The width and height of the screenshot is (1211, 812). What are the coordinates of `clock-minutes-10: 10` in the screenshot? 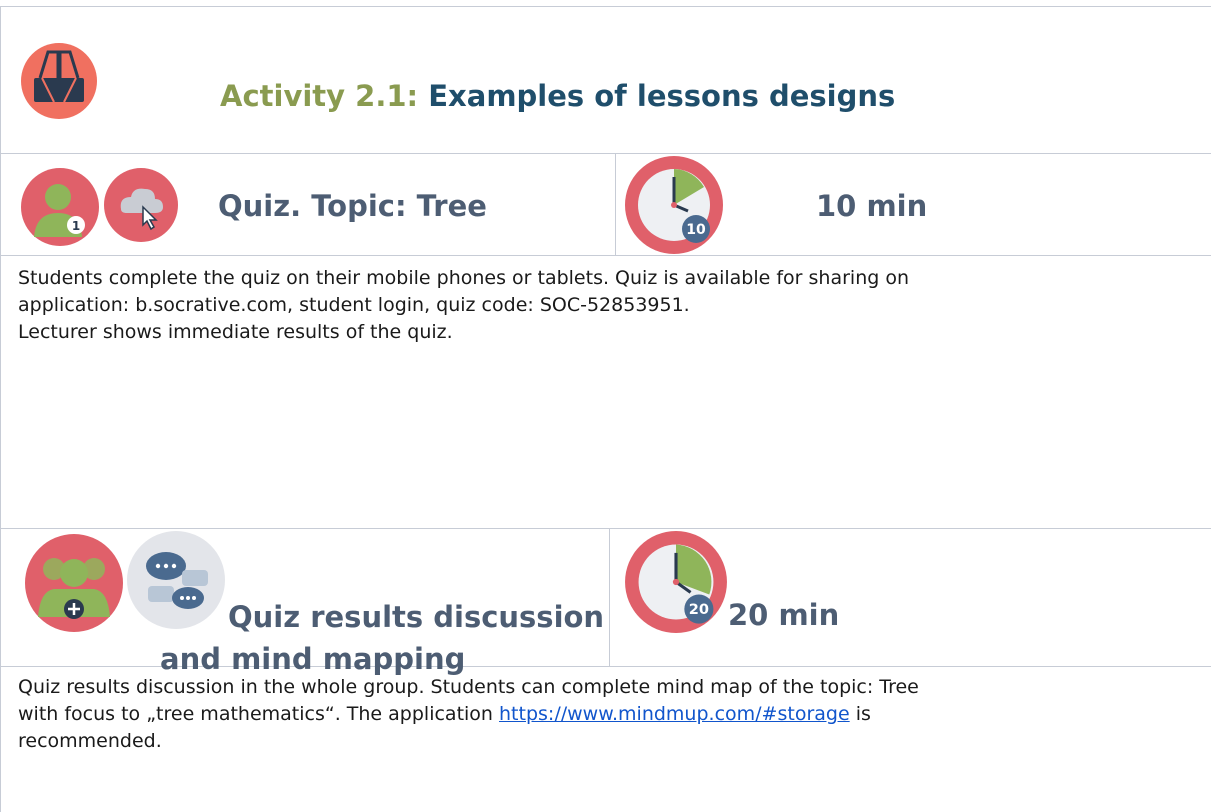 It's located at (696, 230).